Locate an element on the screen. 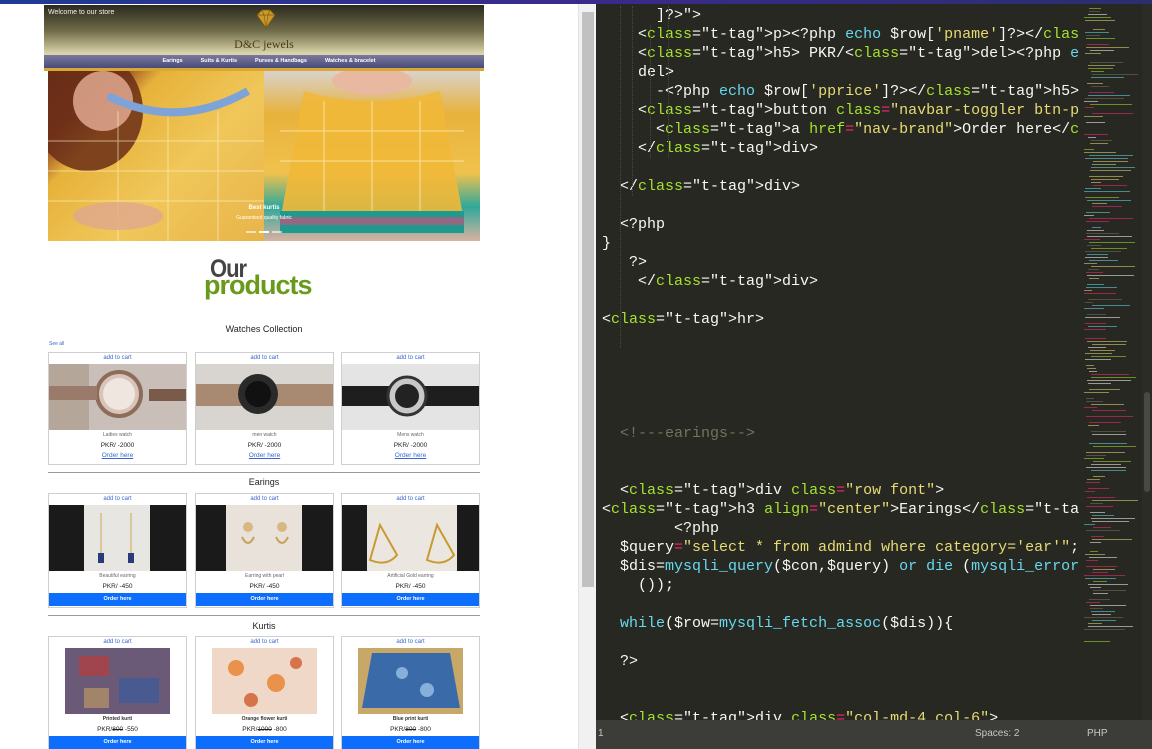  browser-scrollbar is located at coordinates (587, 376).